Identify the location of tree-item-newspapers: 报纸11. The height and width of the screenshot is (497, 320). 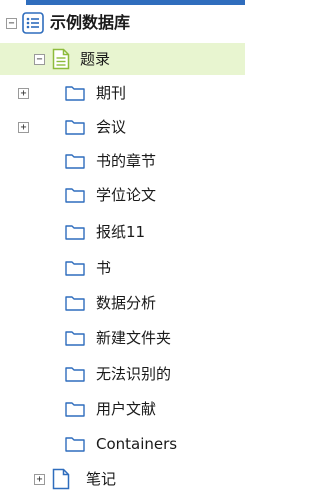
(122, 232).